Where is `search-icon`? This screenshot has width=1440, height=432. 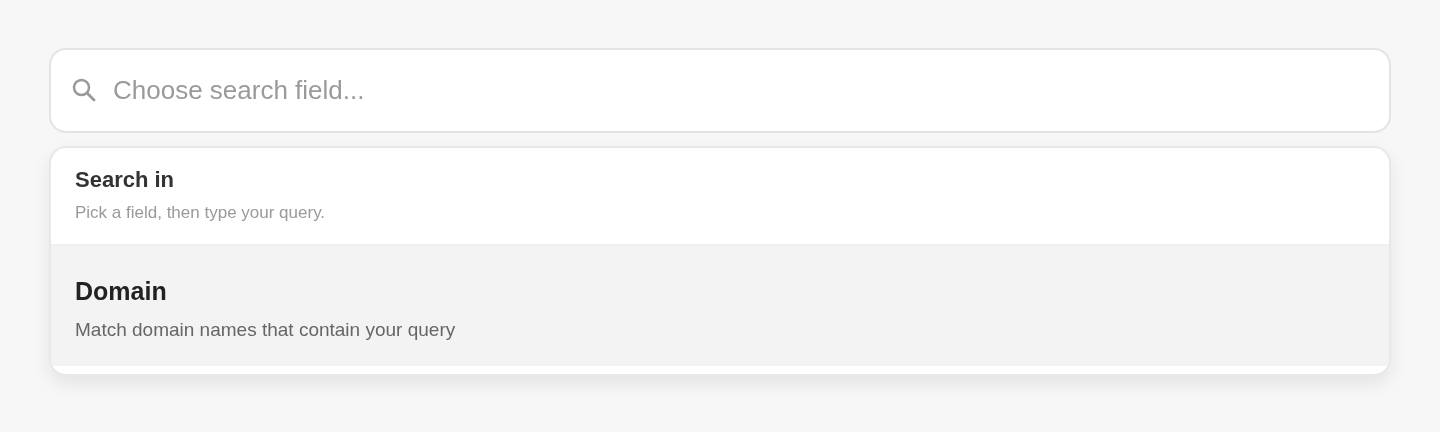
search-icon is located at coordinates (84, 90).